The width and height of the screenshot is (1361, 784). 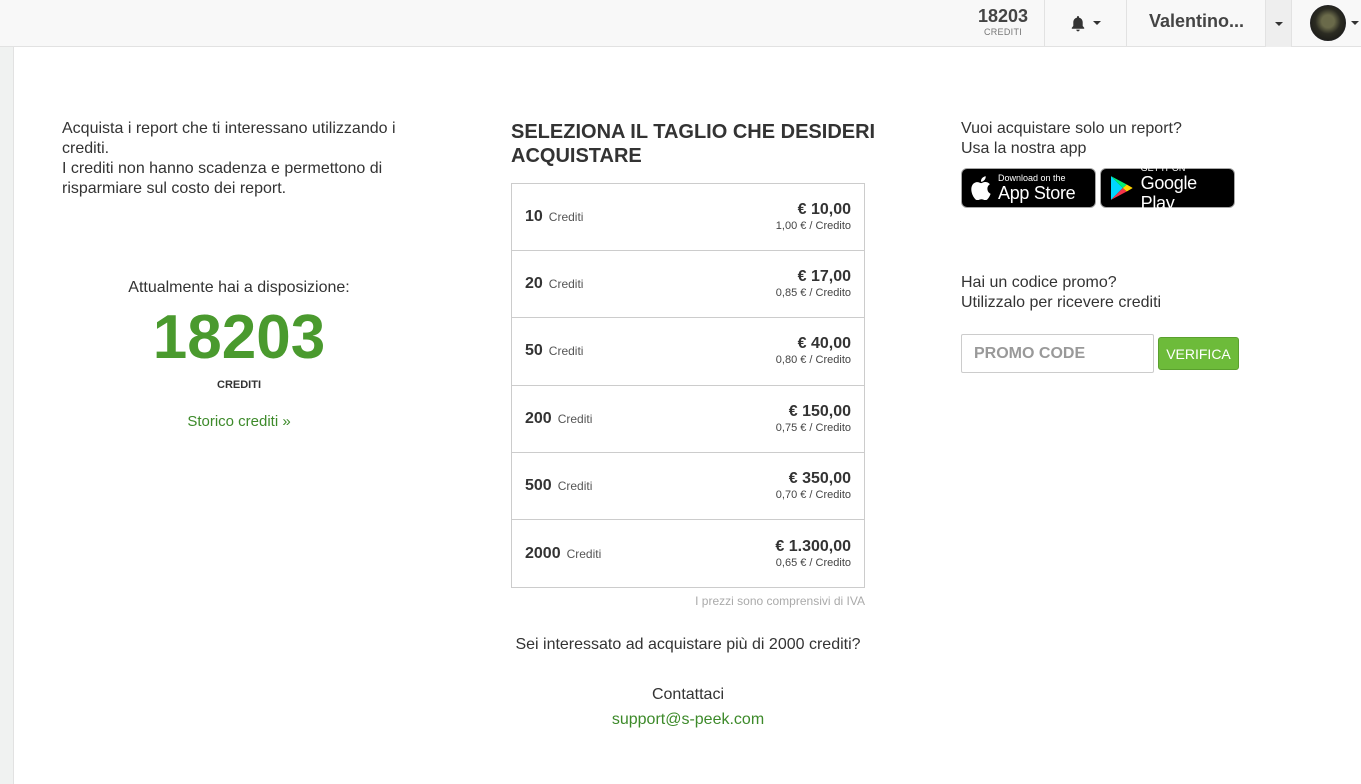 What do you see at coordinates (239, 287) in the screenshot?
I see `available-label: Attualmente hai a disposizione:` at bounding box center [239, 287].